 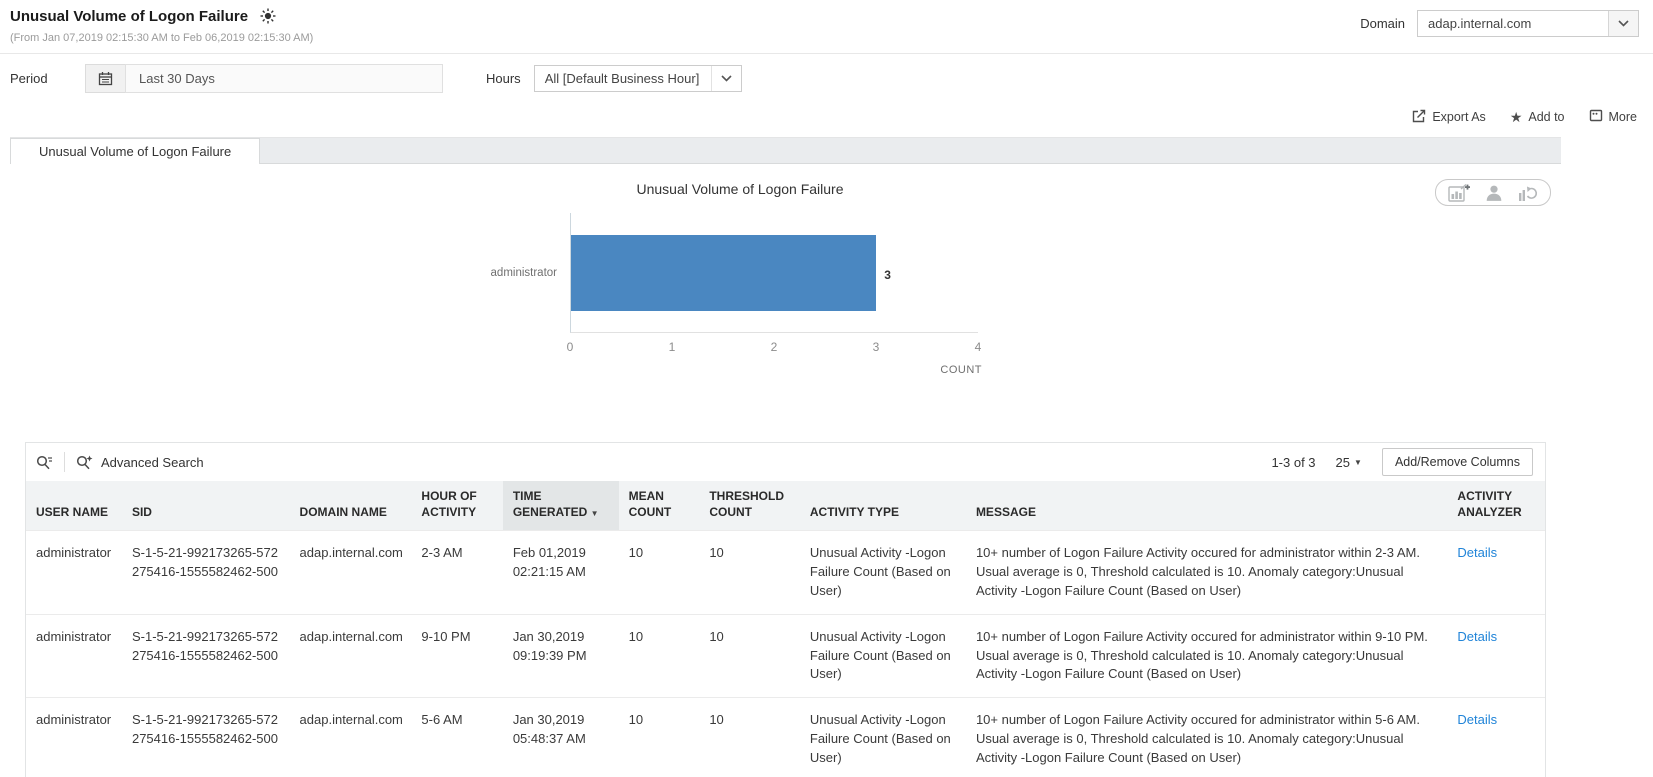 I want to click on col-hour-of-activity: HOUR OF ACTIVITY, so click(x=457, y=506).